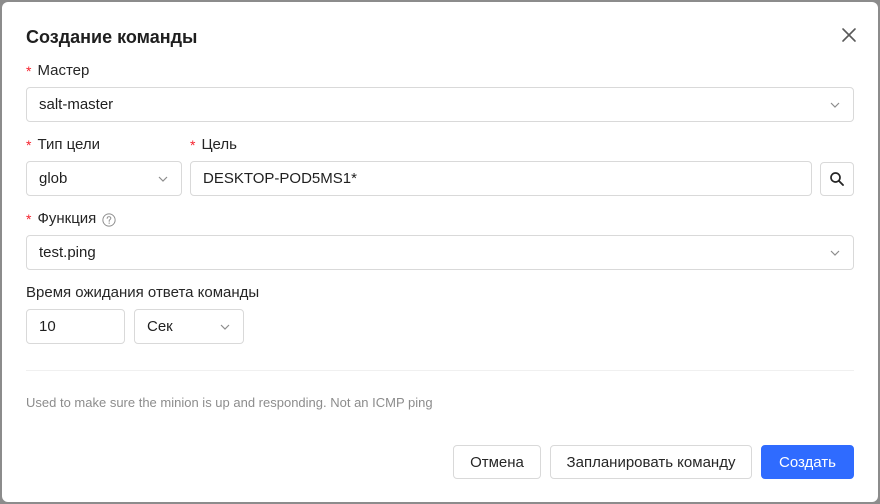  Describe the element at coordinates (807, 462) in the screenshot. I see `create-button: Создать` at that location.